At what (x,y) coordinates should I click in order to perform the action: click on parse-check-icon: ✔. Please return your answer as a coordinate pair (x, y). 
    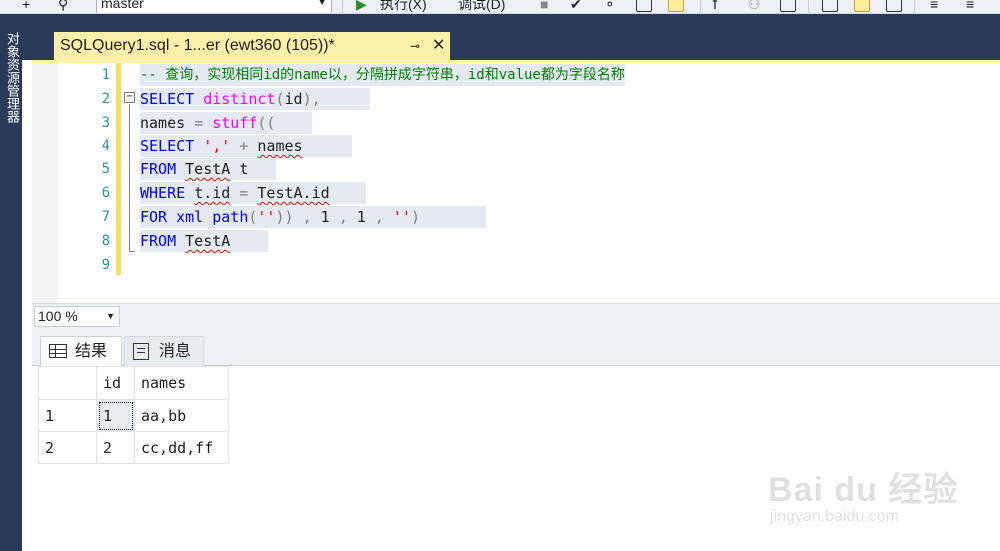
    Looking at the image, I should click on (576, 6).